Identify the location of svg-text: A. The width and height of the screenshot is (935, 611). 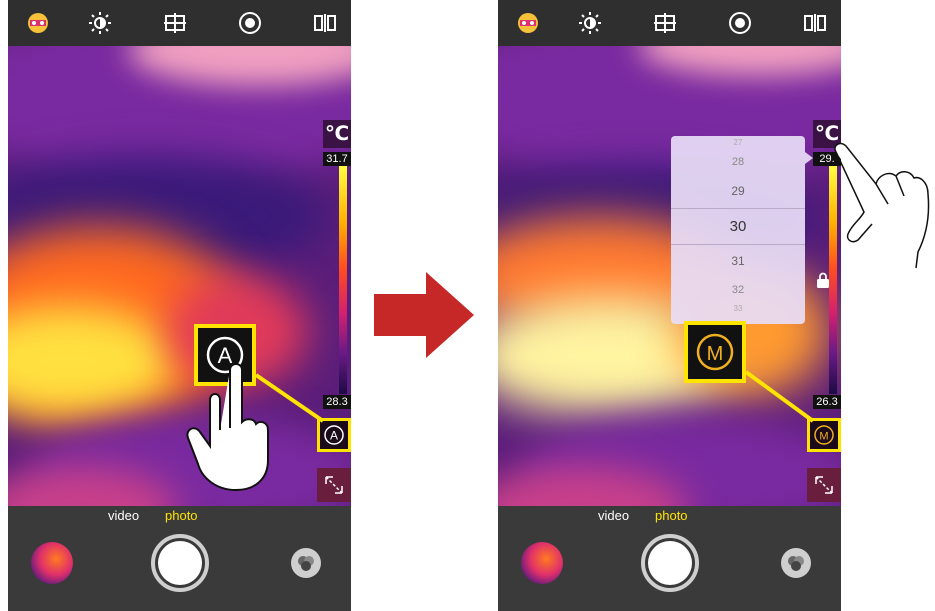
(334, 436).